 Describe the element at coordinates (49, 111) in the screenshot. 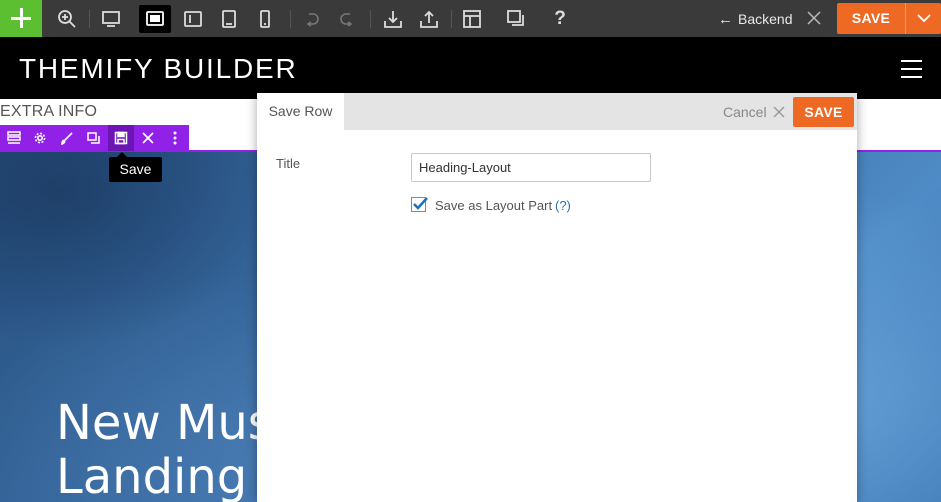

I see `extra-info-heading: EXTRA INFO` at that location.